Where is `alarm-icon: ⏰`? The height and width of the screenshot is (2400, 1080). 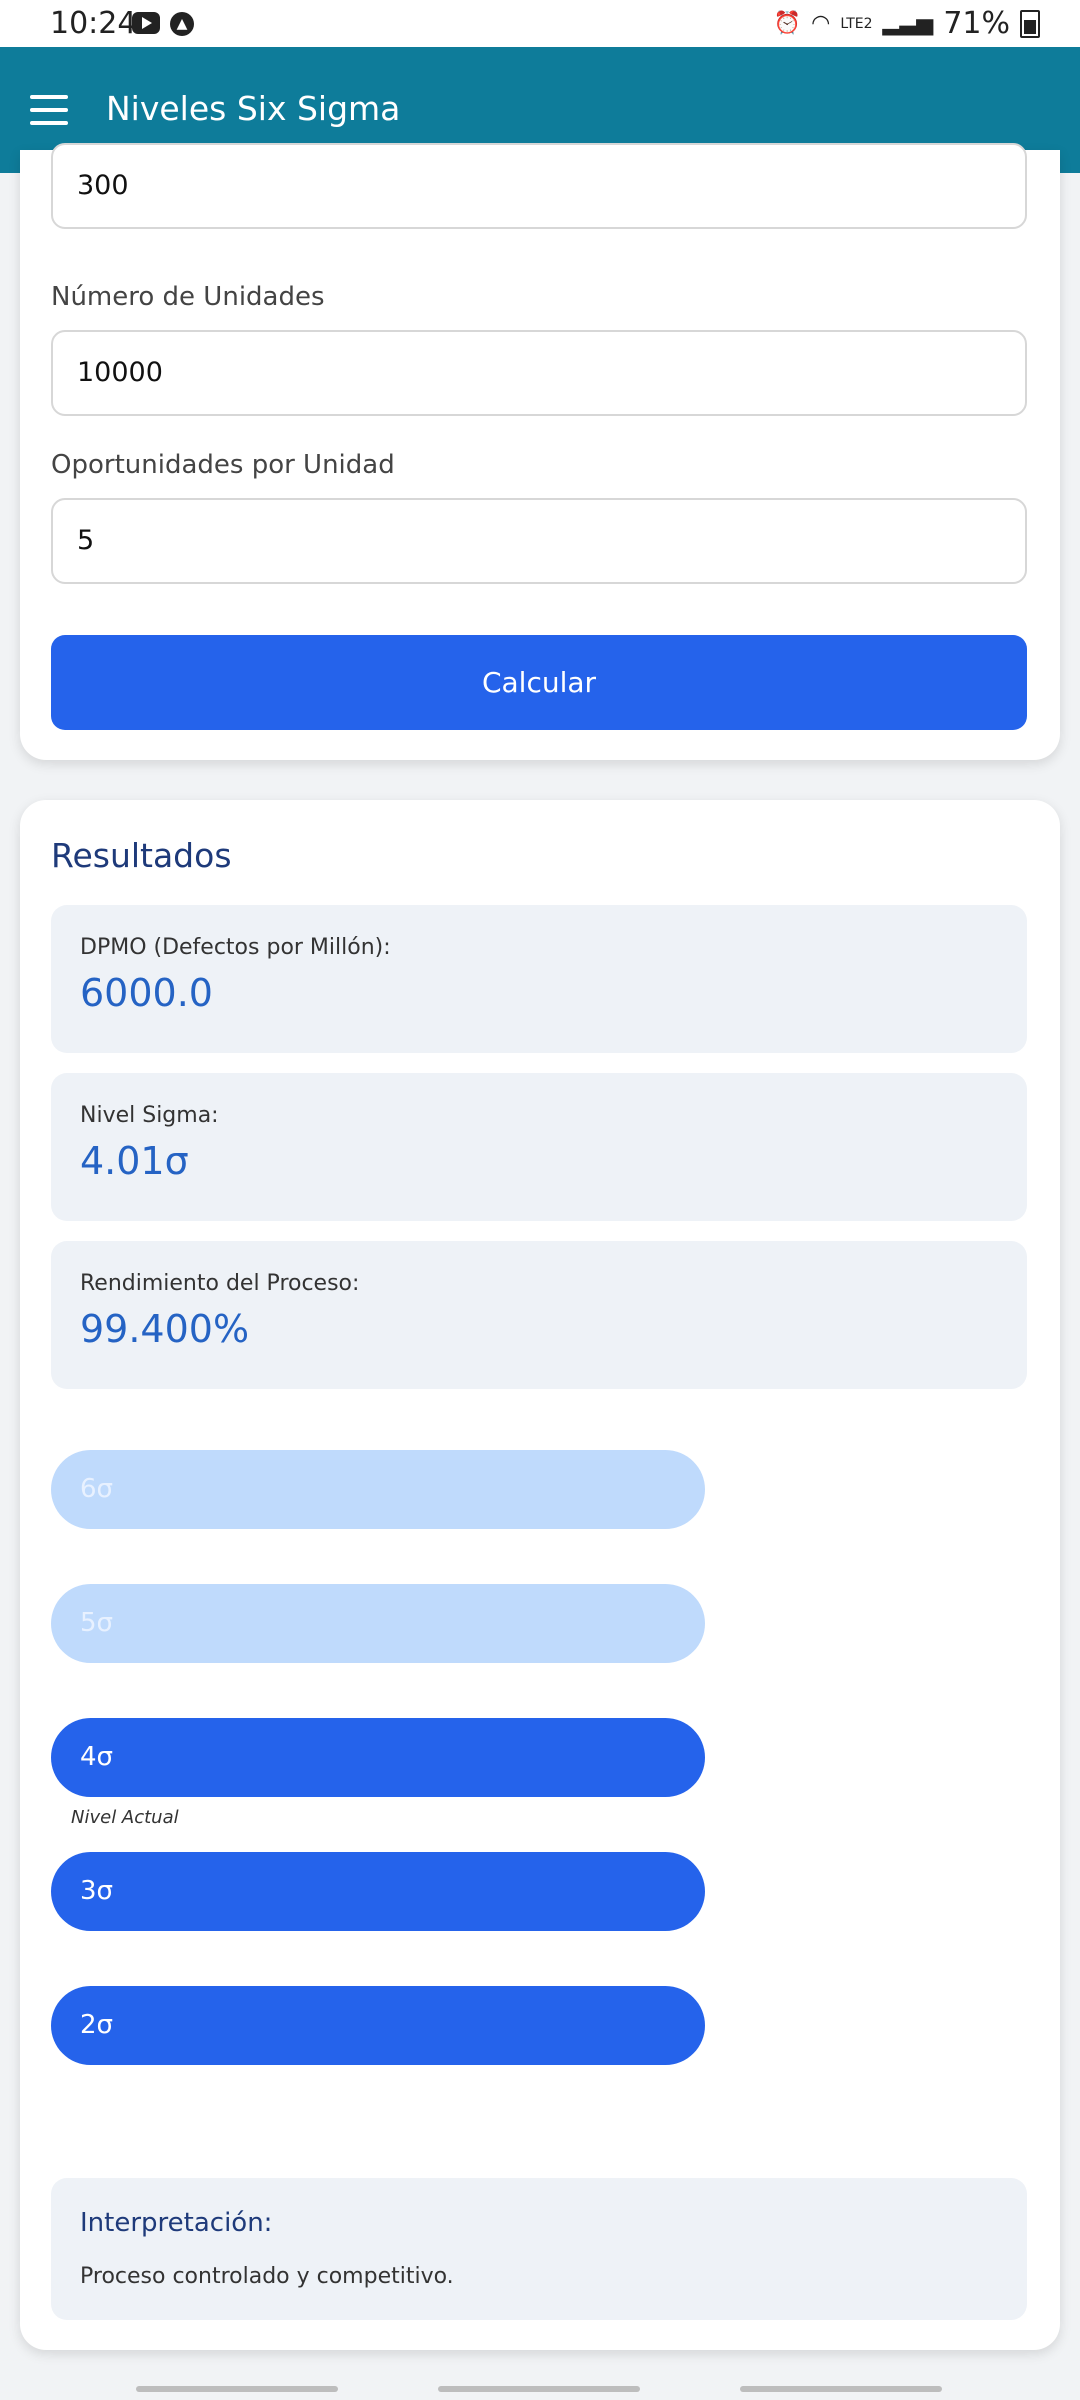
alarm-icon: ⏰ is located at coordinates (787, 23).